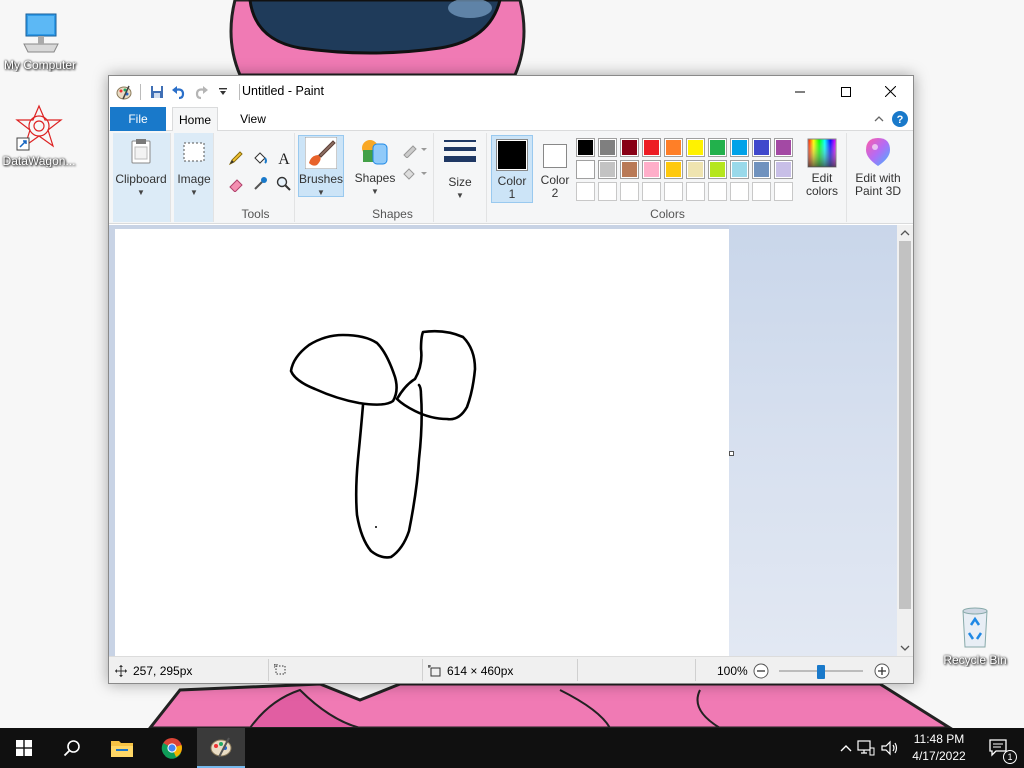  What do you see at coordinates (878, 169) in the screenshot?
I see `edit-with-paint3d-button: Edit with Paint 3D` at bounding box center [878, 169].